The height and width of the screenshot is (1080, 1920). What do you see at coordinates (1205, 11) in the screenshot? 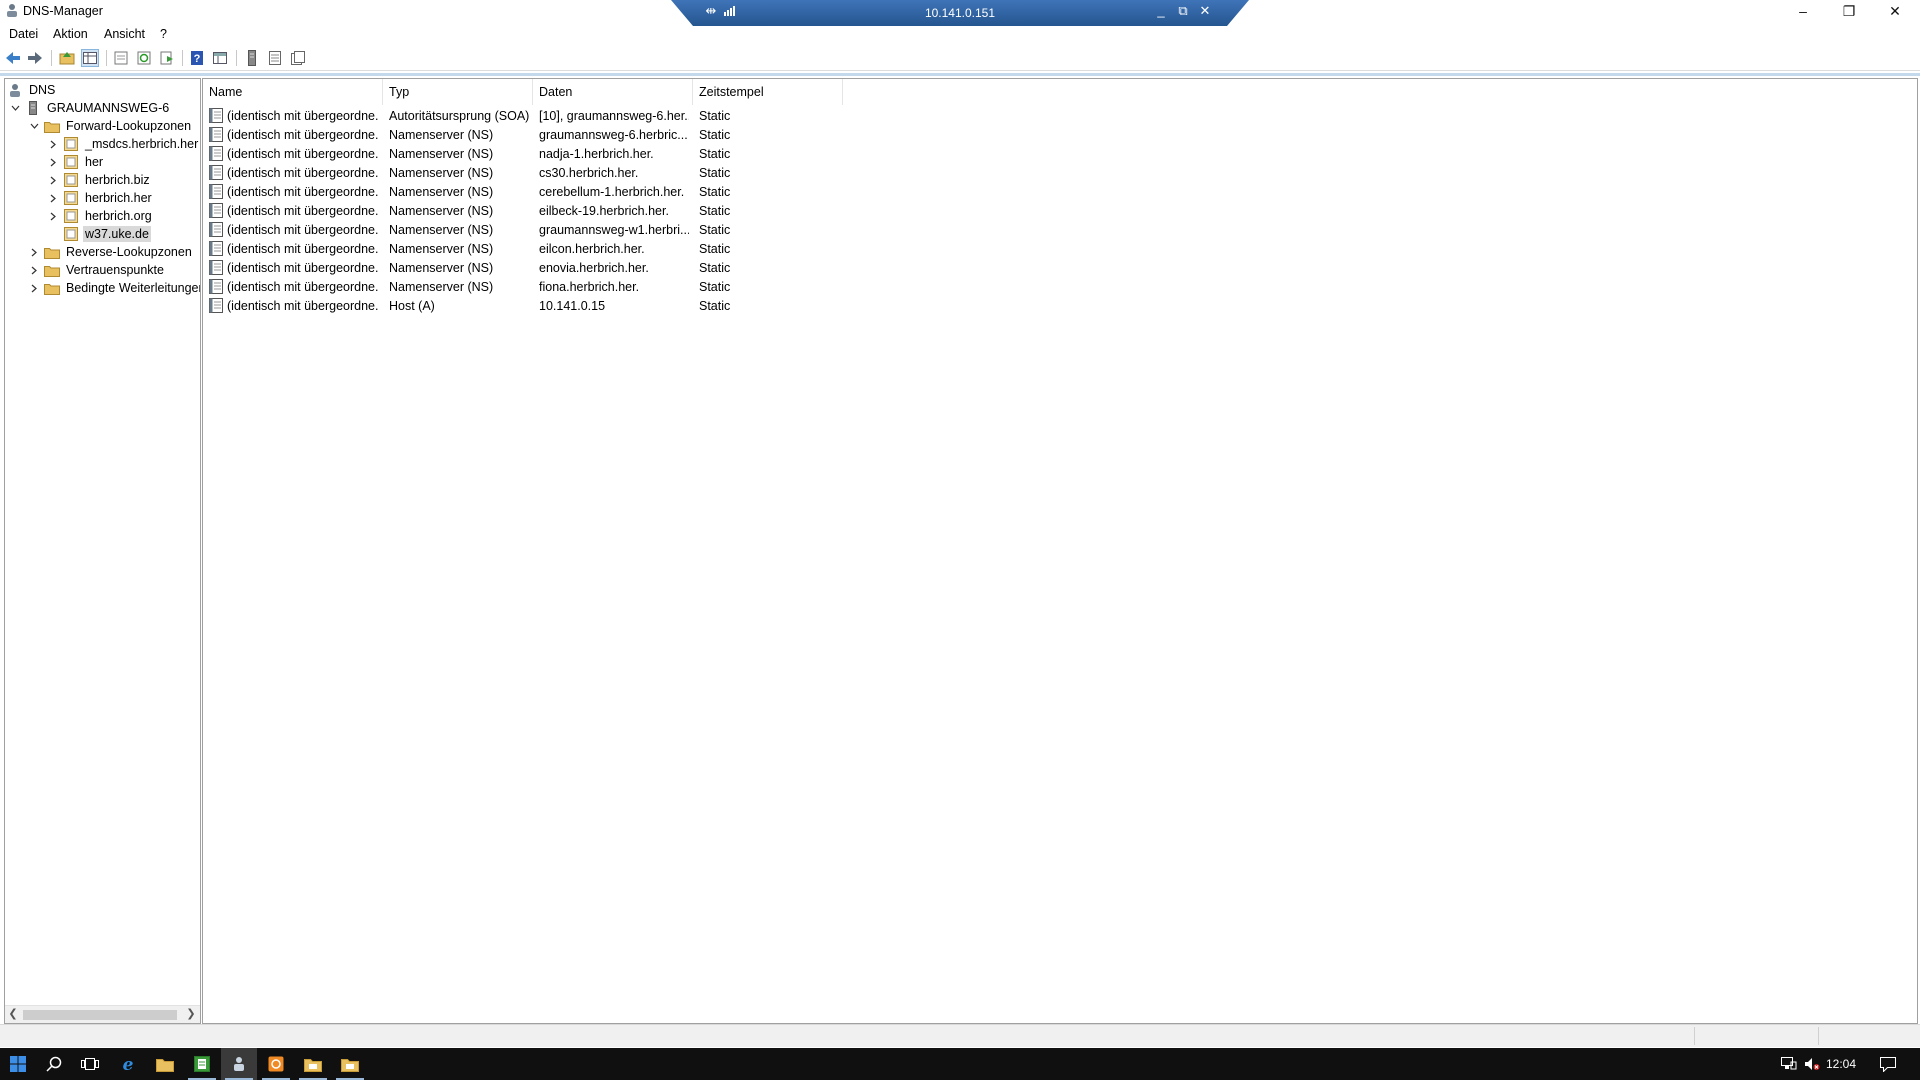
I see `rdp-close-button: ✕` at bounding box center [1205, 11].